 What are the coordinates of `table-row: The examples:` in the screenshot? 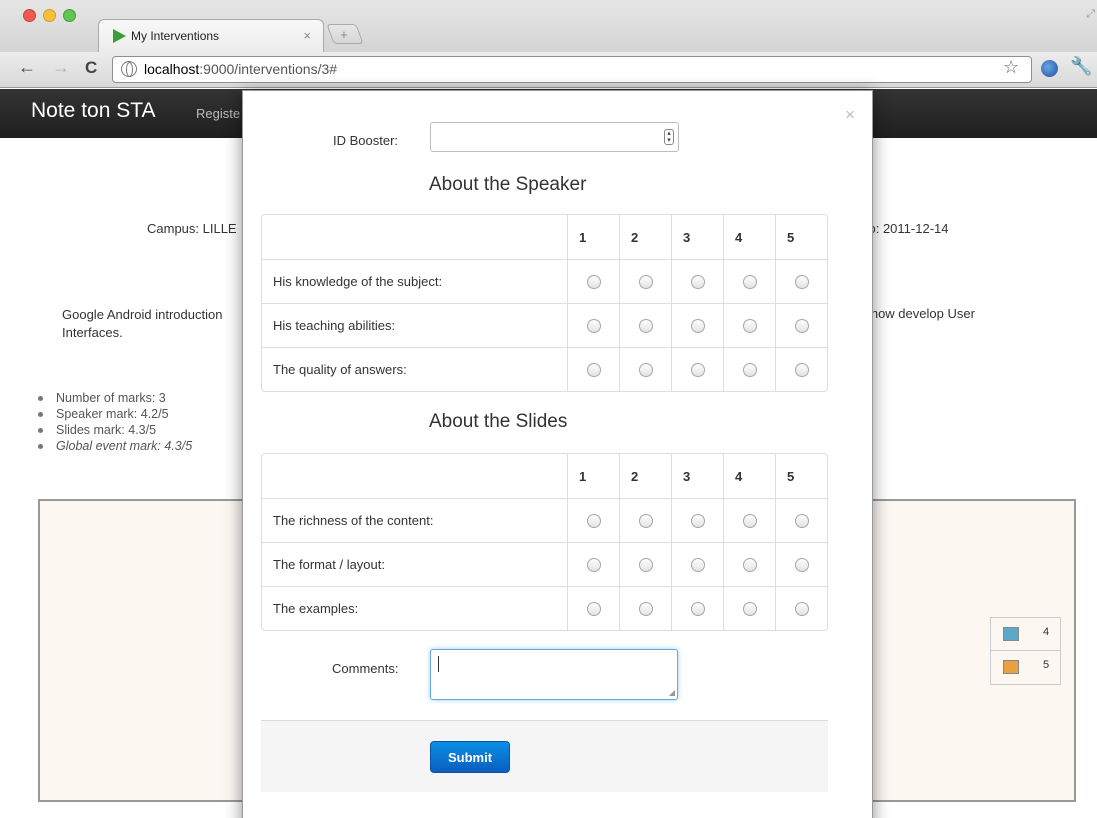 It's located at (544, 608).